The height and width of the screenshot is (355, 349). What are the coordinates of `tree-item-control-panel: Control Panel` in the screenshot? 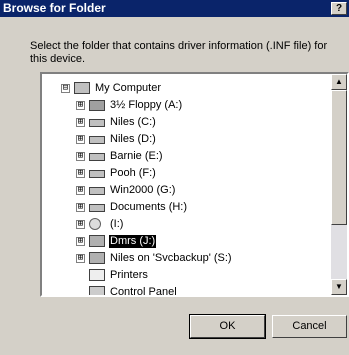 It's located at (133, 290).